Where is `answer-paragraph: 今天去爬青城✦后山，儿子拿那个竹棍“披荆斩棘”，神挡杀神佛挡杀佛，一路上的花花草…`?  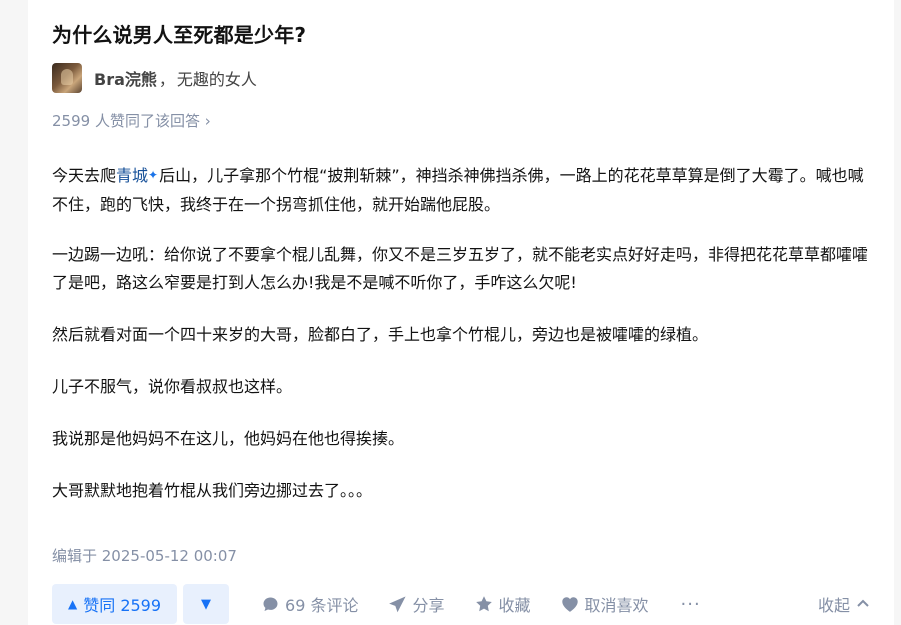 answer-paragraph: 今天去爬青城✦后山，儿子拿那个竹棍“披荆斩棘”，神挡杀神佛挡杀佛，一路上的花花草… is located at coordinates (462, 190).